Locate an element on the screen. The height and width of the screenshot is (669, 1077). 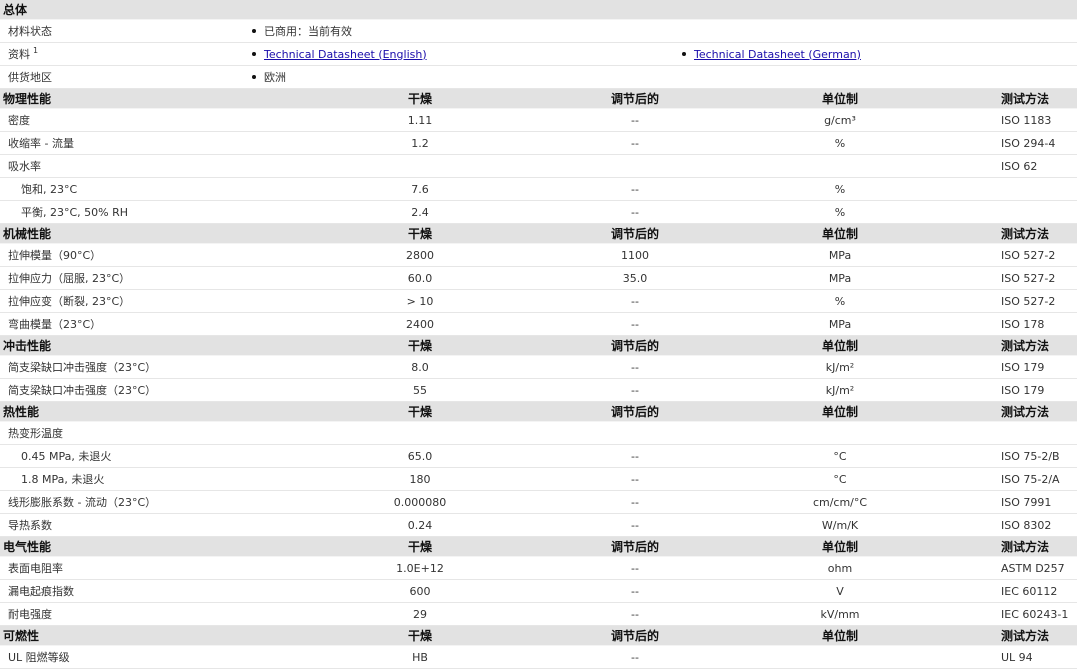
property-name: 线形膨胀系数 - 流动（23°C） is located at coordinates (125, 502).